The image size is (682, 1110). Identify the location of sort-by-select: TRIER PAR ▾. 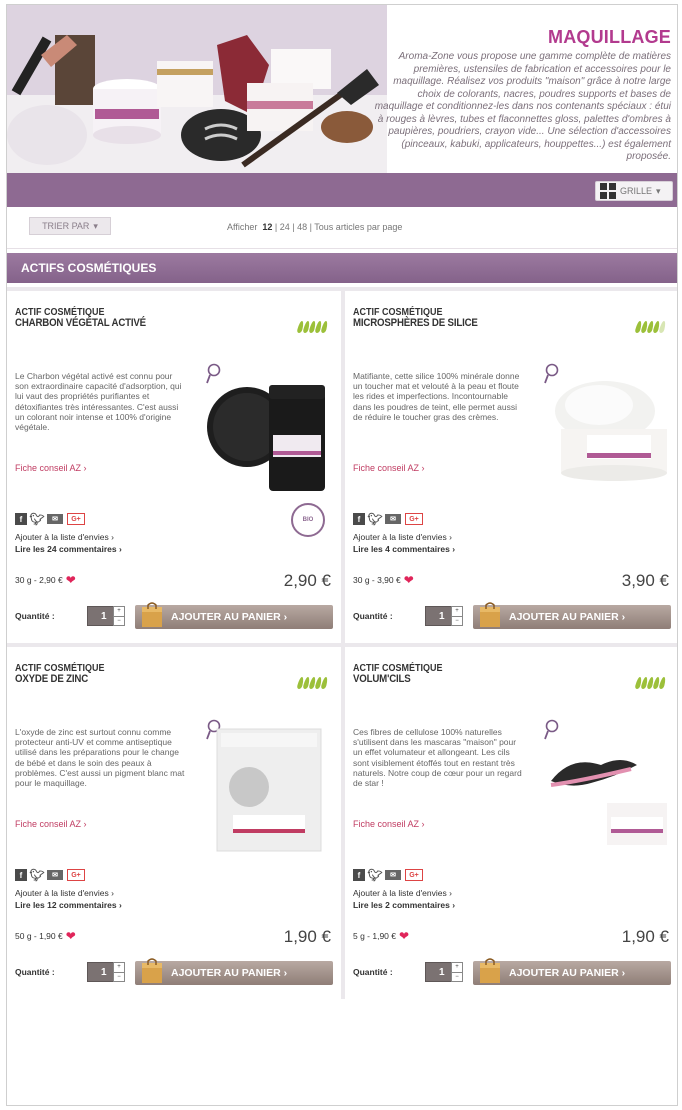
(70, 226).